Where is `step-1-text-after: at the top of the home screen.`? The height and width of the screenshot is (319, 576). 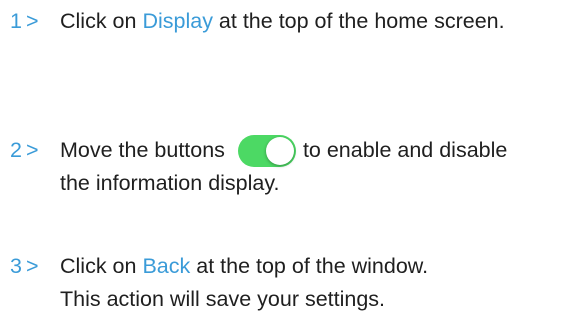 step-1-text-after: at the top of the home screen. is located at coordinates (358, 21).